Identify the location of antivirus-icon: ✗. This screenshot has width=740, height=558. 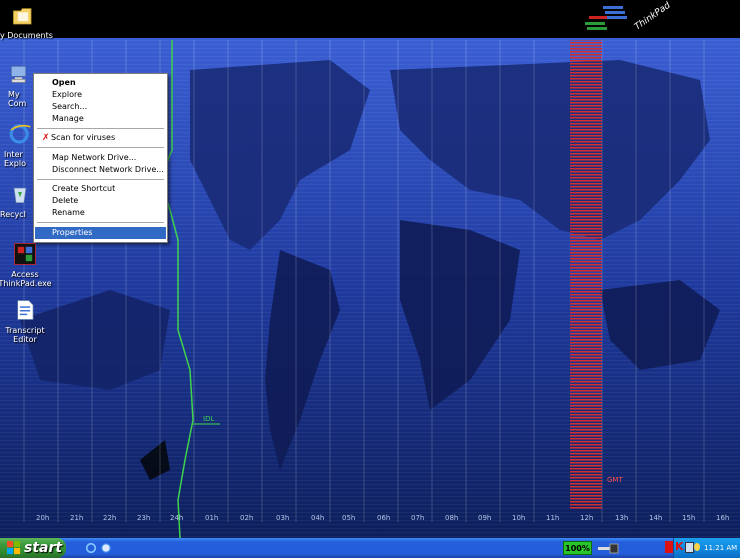
(46, 138).